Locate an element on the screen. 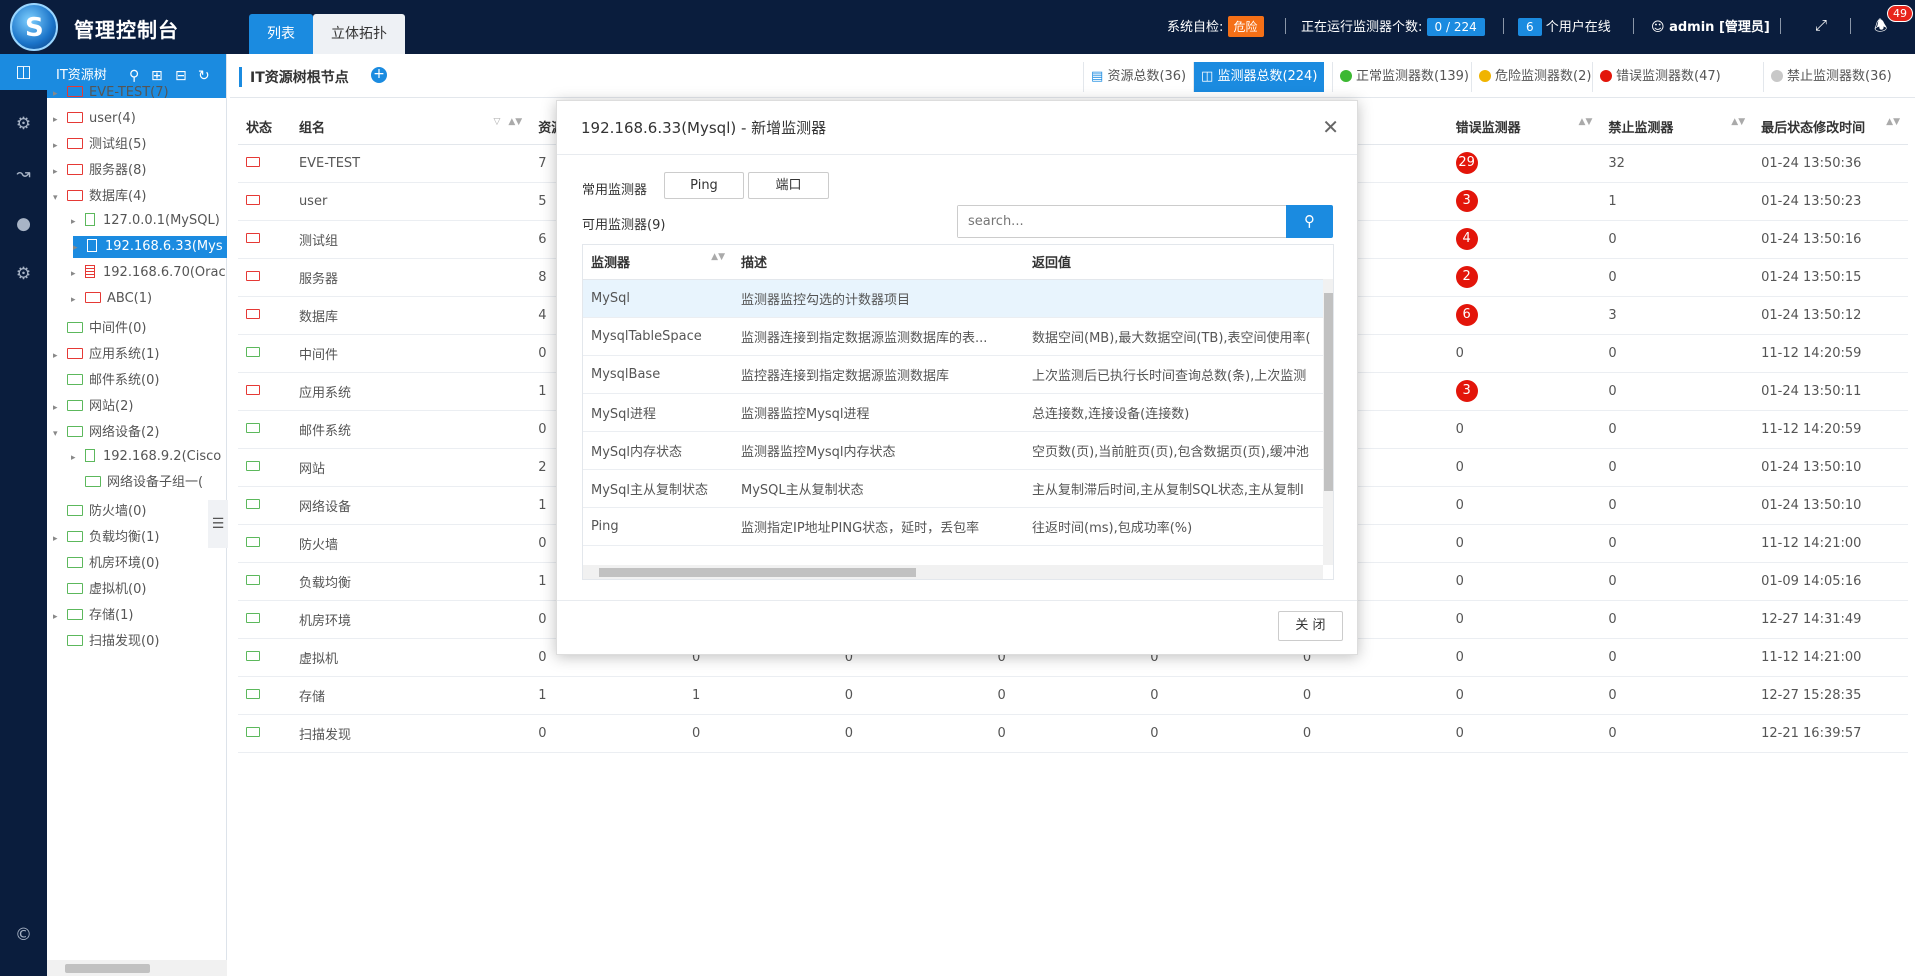 The width and height of the screenshot is (1915, 976). tree-node: ▸ 应用系统(1) is located at coordinates (106, 355).